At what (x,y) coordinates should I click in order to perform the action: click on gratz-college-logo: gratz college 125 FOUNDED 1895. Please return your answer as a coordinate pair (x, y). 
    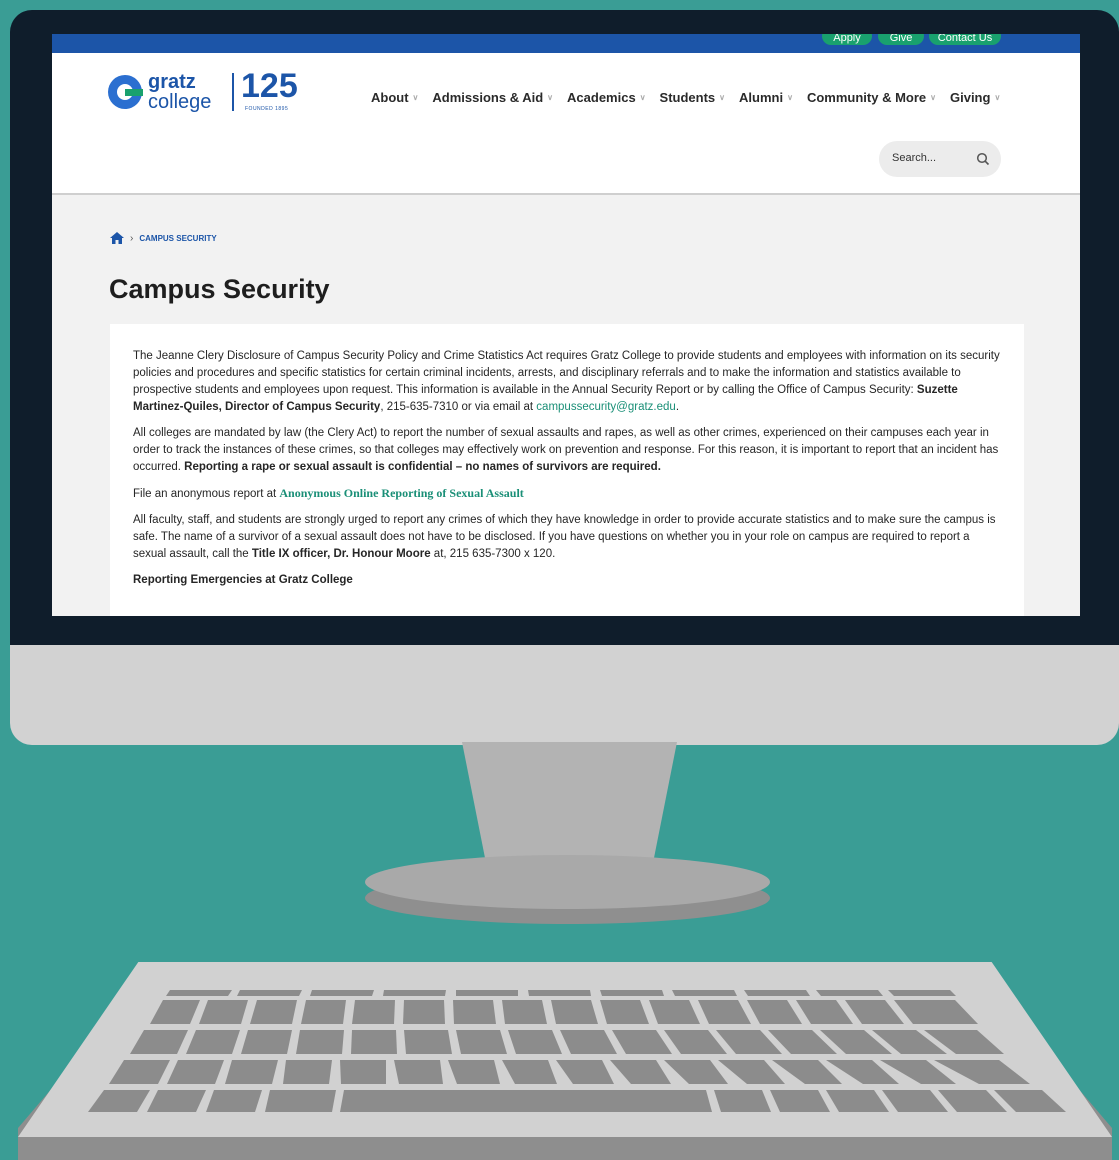
    Looking at the image, I should click on (208, 92).